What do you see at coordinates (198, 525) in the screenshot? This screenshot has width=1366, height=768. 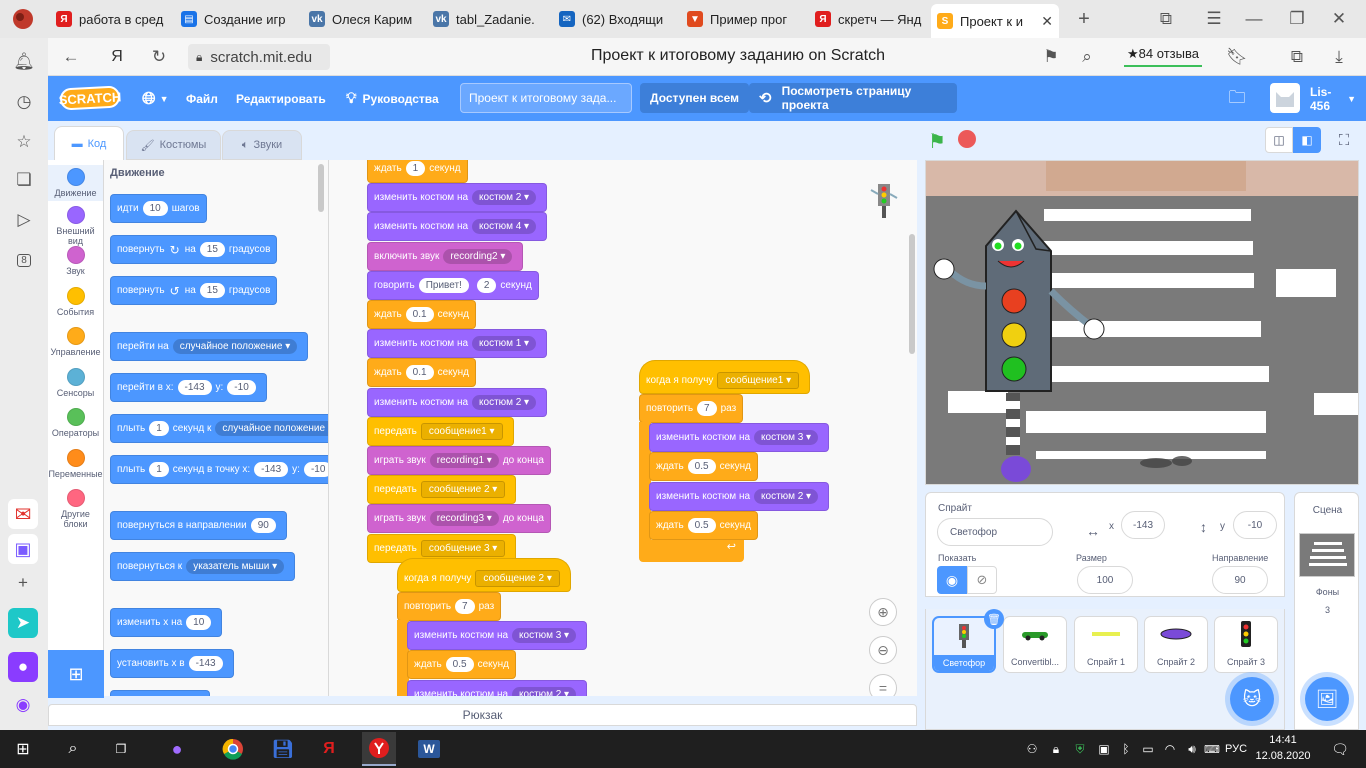 I see `block-point-direction: повернуться в направлении 90` at bounding box center [198, 525].